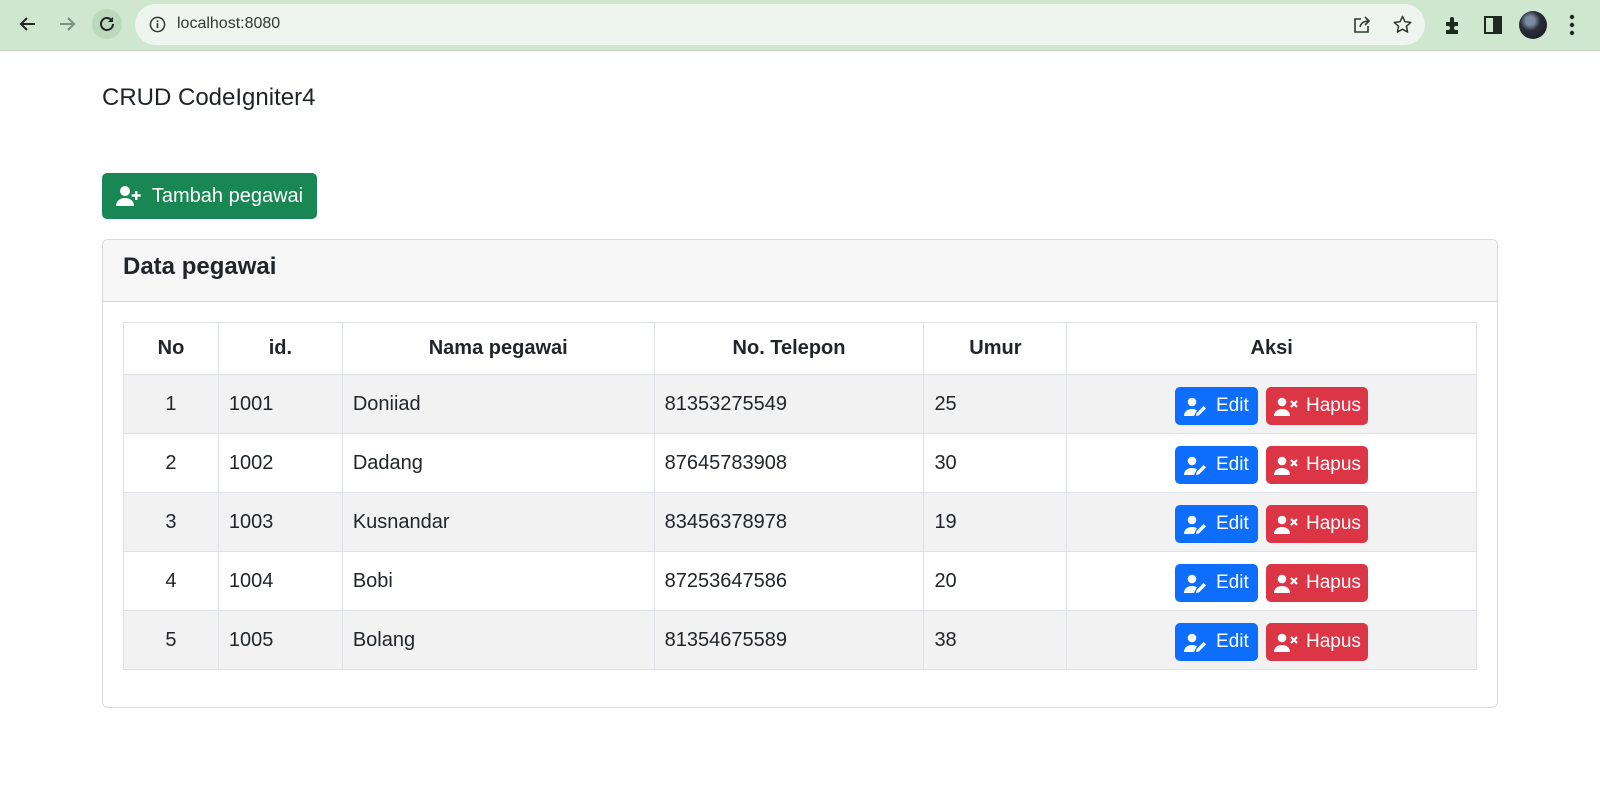 This screenshot has width=1600, height=796. I want to click on browser-toolbar: localhost:8080, so click(800, 25).